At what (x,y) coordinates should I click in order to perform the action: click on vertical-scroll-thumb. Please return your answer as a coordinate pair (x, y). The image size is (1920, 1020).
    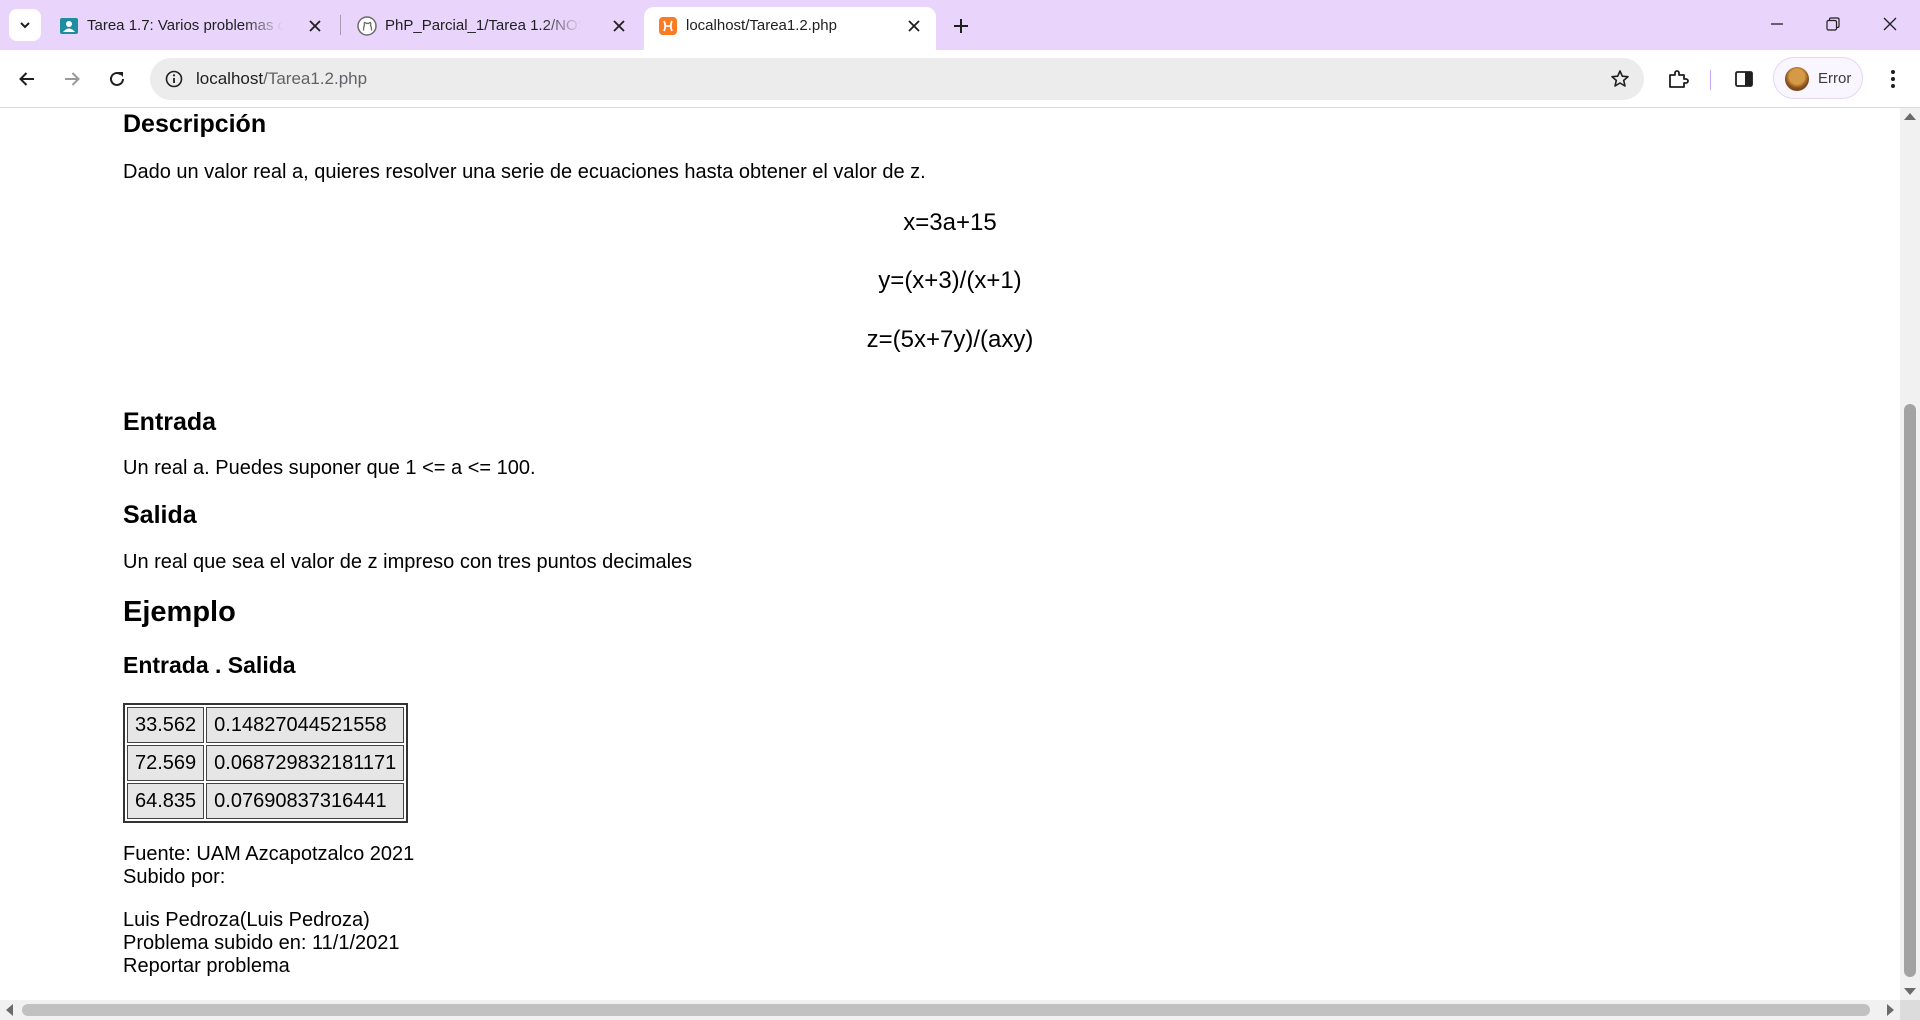
    Looking at the image, I should click on (1910, 690).